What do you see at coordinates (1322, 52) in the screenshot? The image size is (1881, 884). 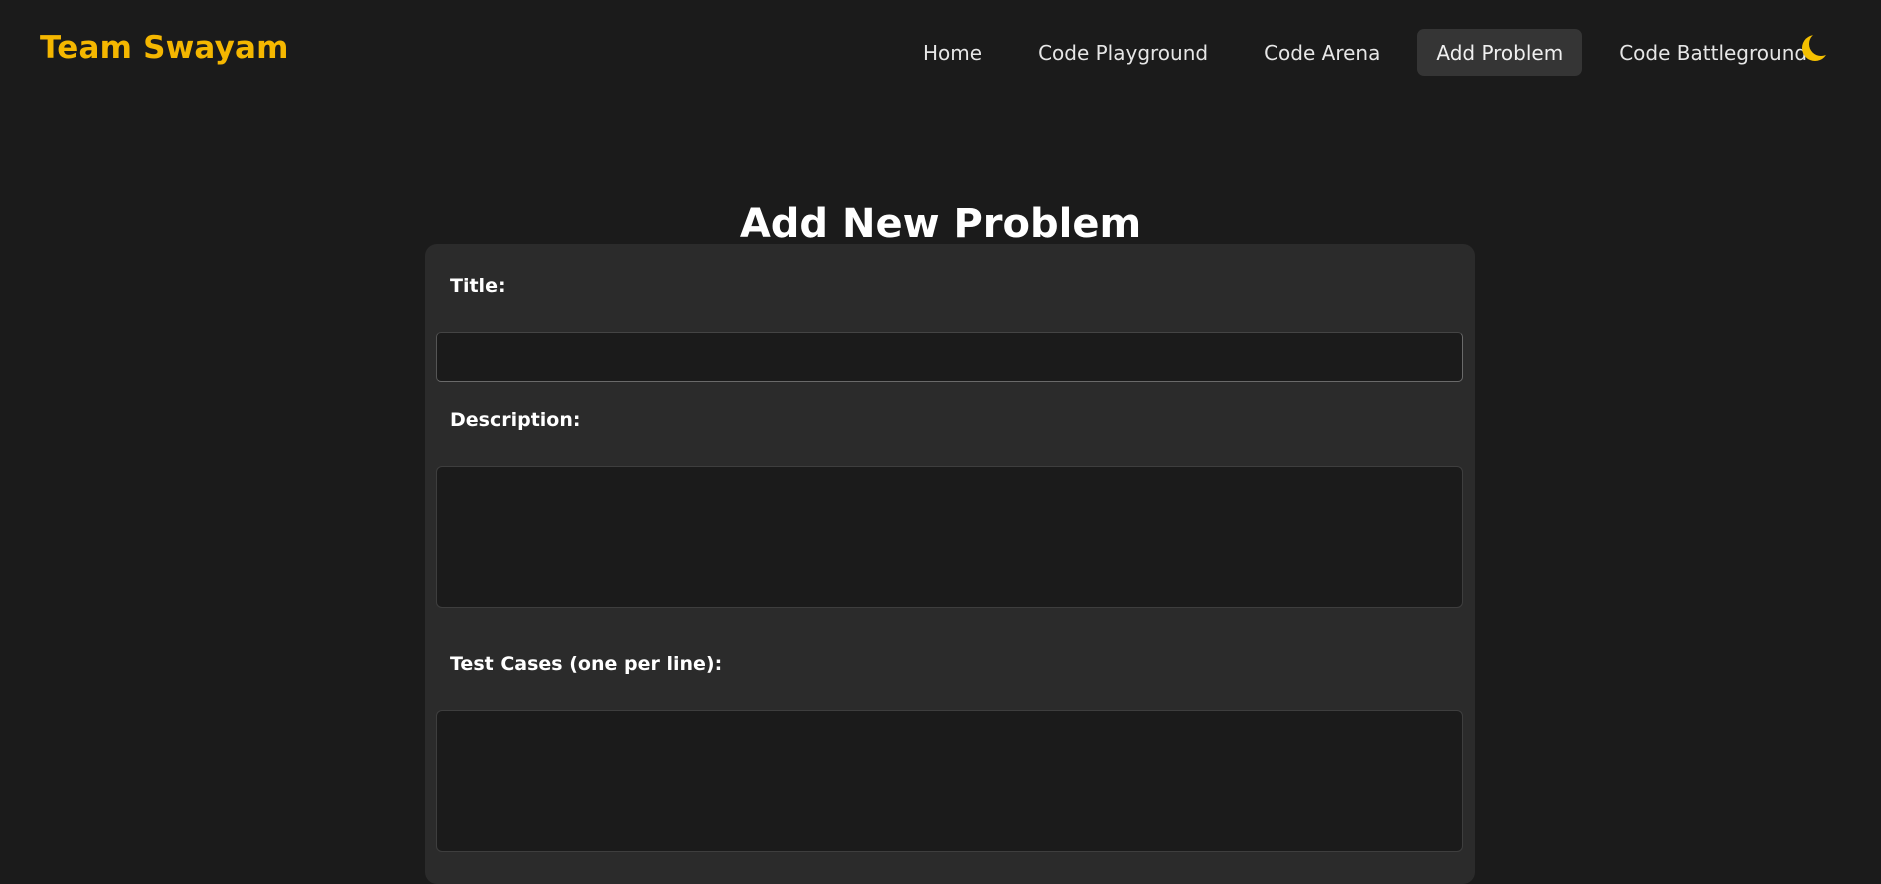 I see `nav-link-code-arena: Code Arena` at bounding box center [1322, 52].